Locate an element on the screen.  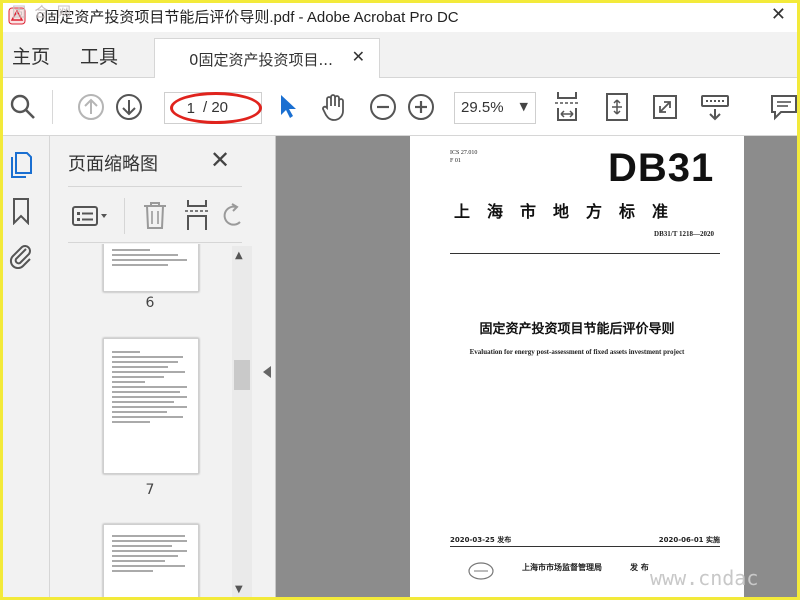
page-logo: DB31 is located at coordinates (661, 168).